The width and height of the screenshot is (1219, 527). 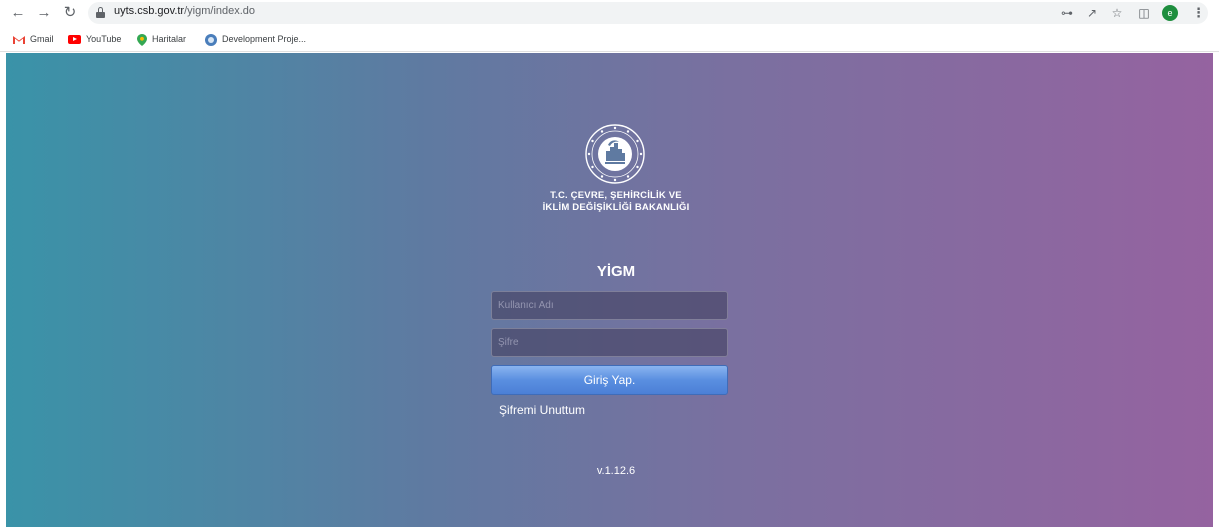 What do you see at coordinates (220, 11) in the screenshot?
I see `url-path: /yigm/index.do` at bounding box center [220, 11].